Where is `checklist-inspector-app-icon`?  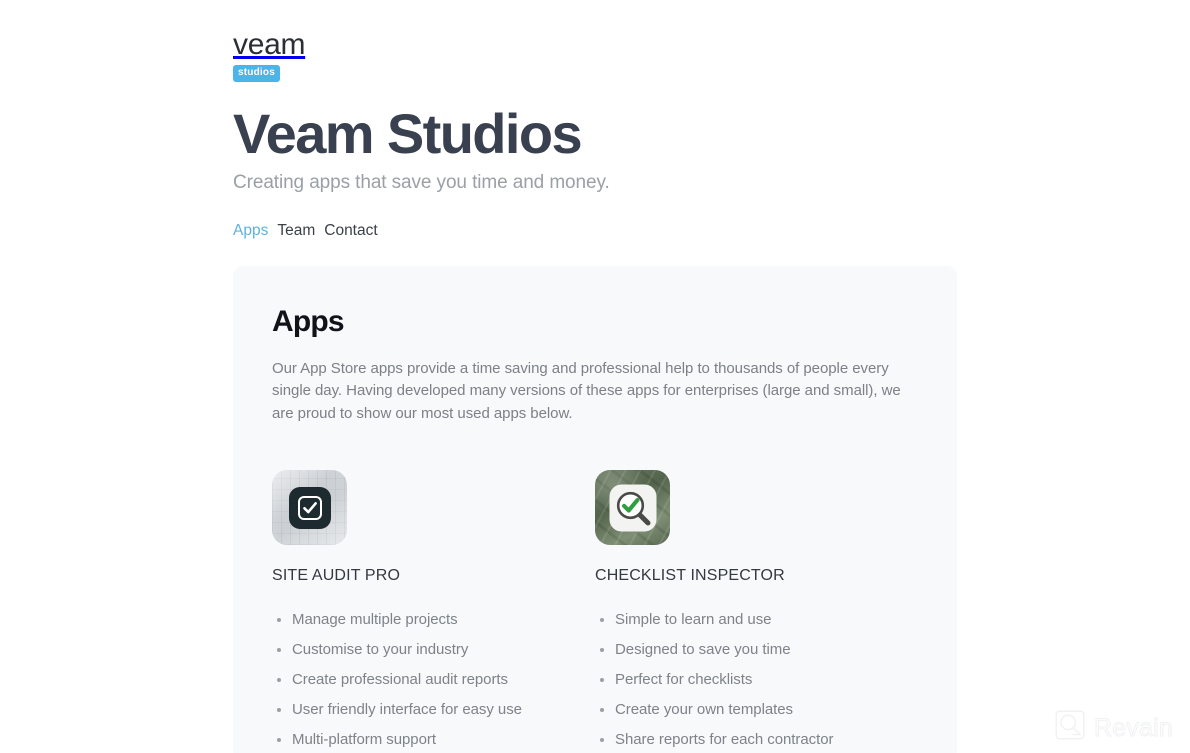 checklist-inspector-app-icon is located at coordinates (632, 508).